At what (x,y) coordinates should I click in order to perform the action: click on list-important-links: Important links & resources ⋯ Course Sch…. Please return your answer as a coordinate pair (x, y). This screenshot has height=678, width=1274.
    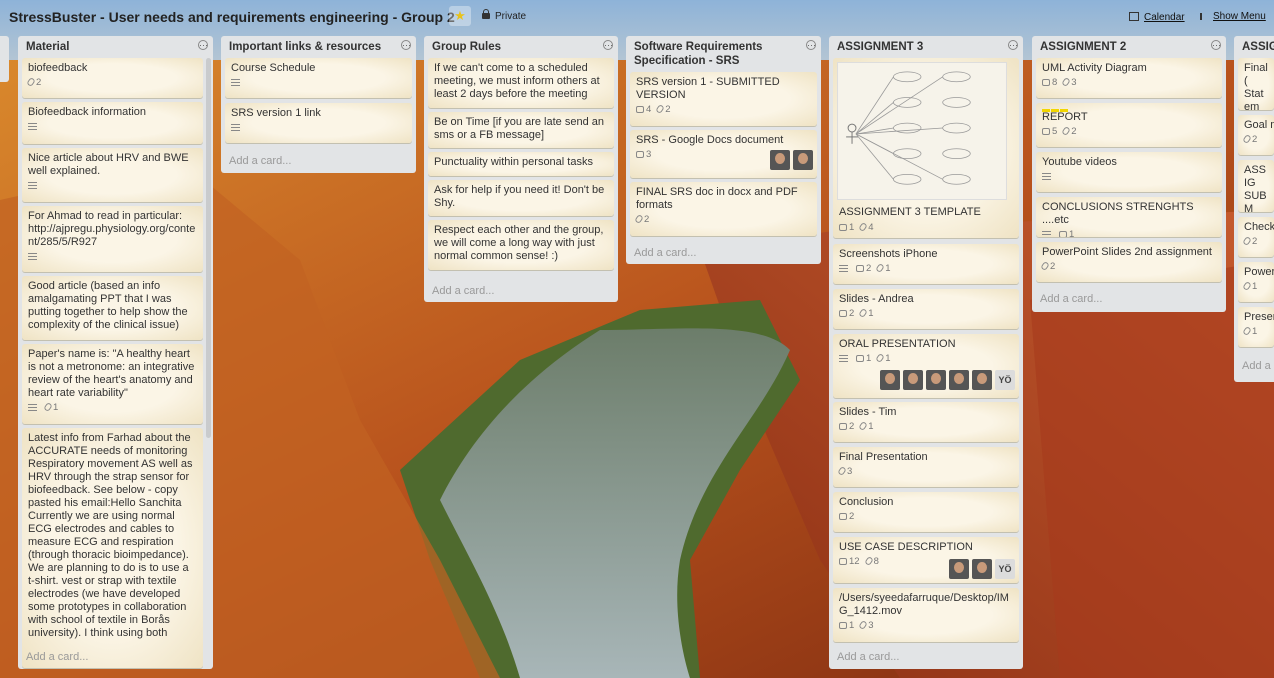
    Looking at the image, I should click on (318, 104).